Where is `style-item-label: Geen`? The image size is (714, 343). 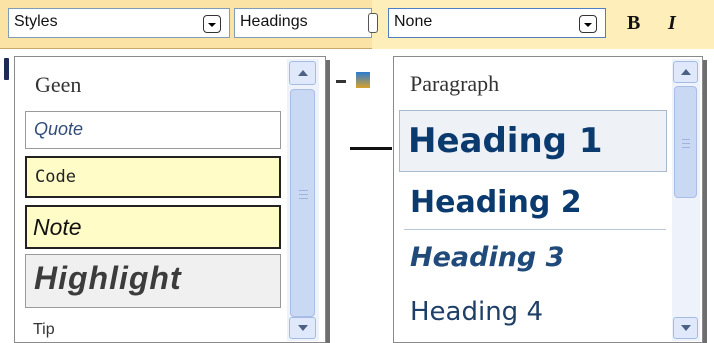
style-item-label: Geen is located at coordinates (58, 84).